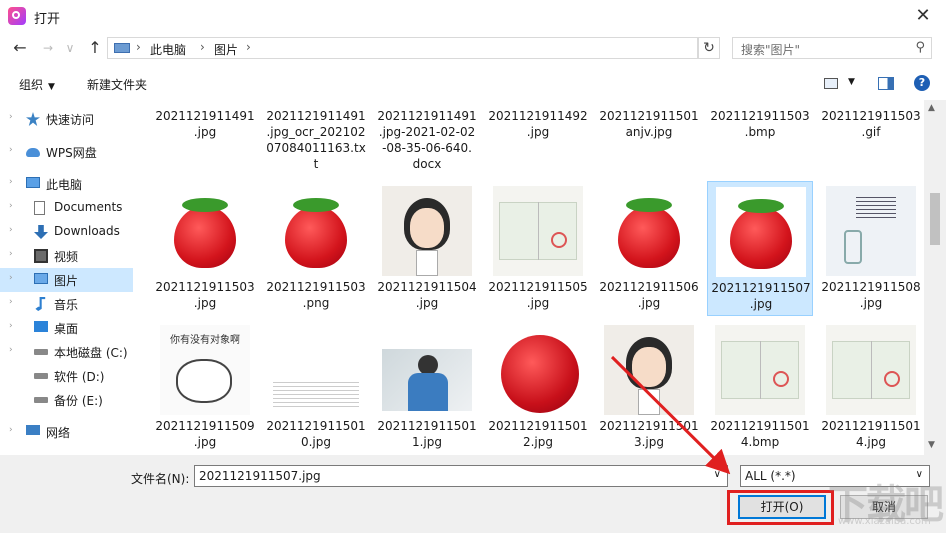 This screenshot has width=946, height=533. Describe the element at coordinates (260, 476) in the screenshot. I see `filename-value: 2021121911507.jpg` at that location.